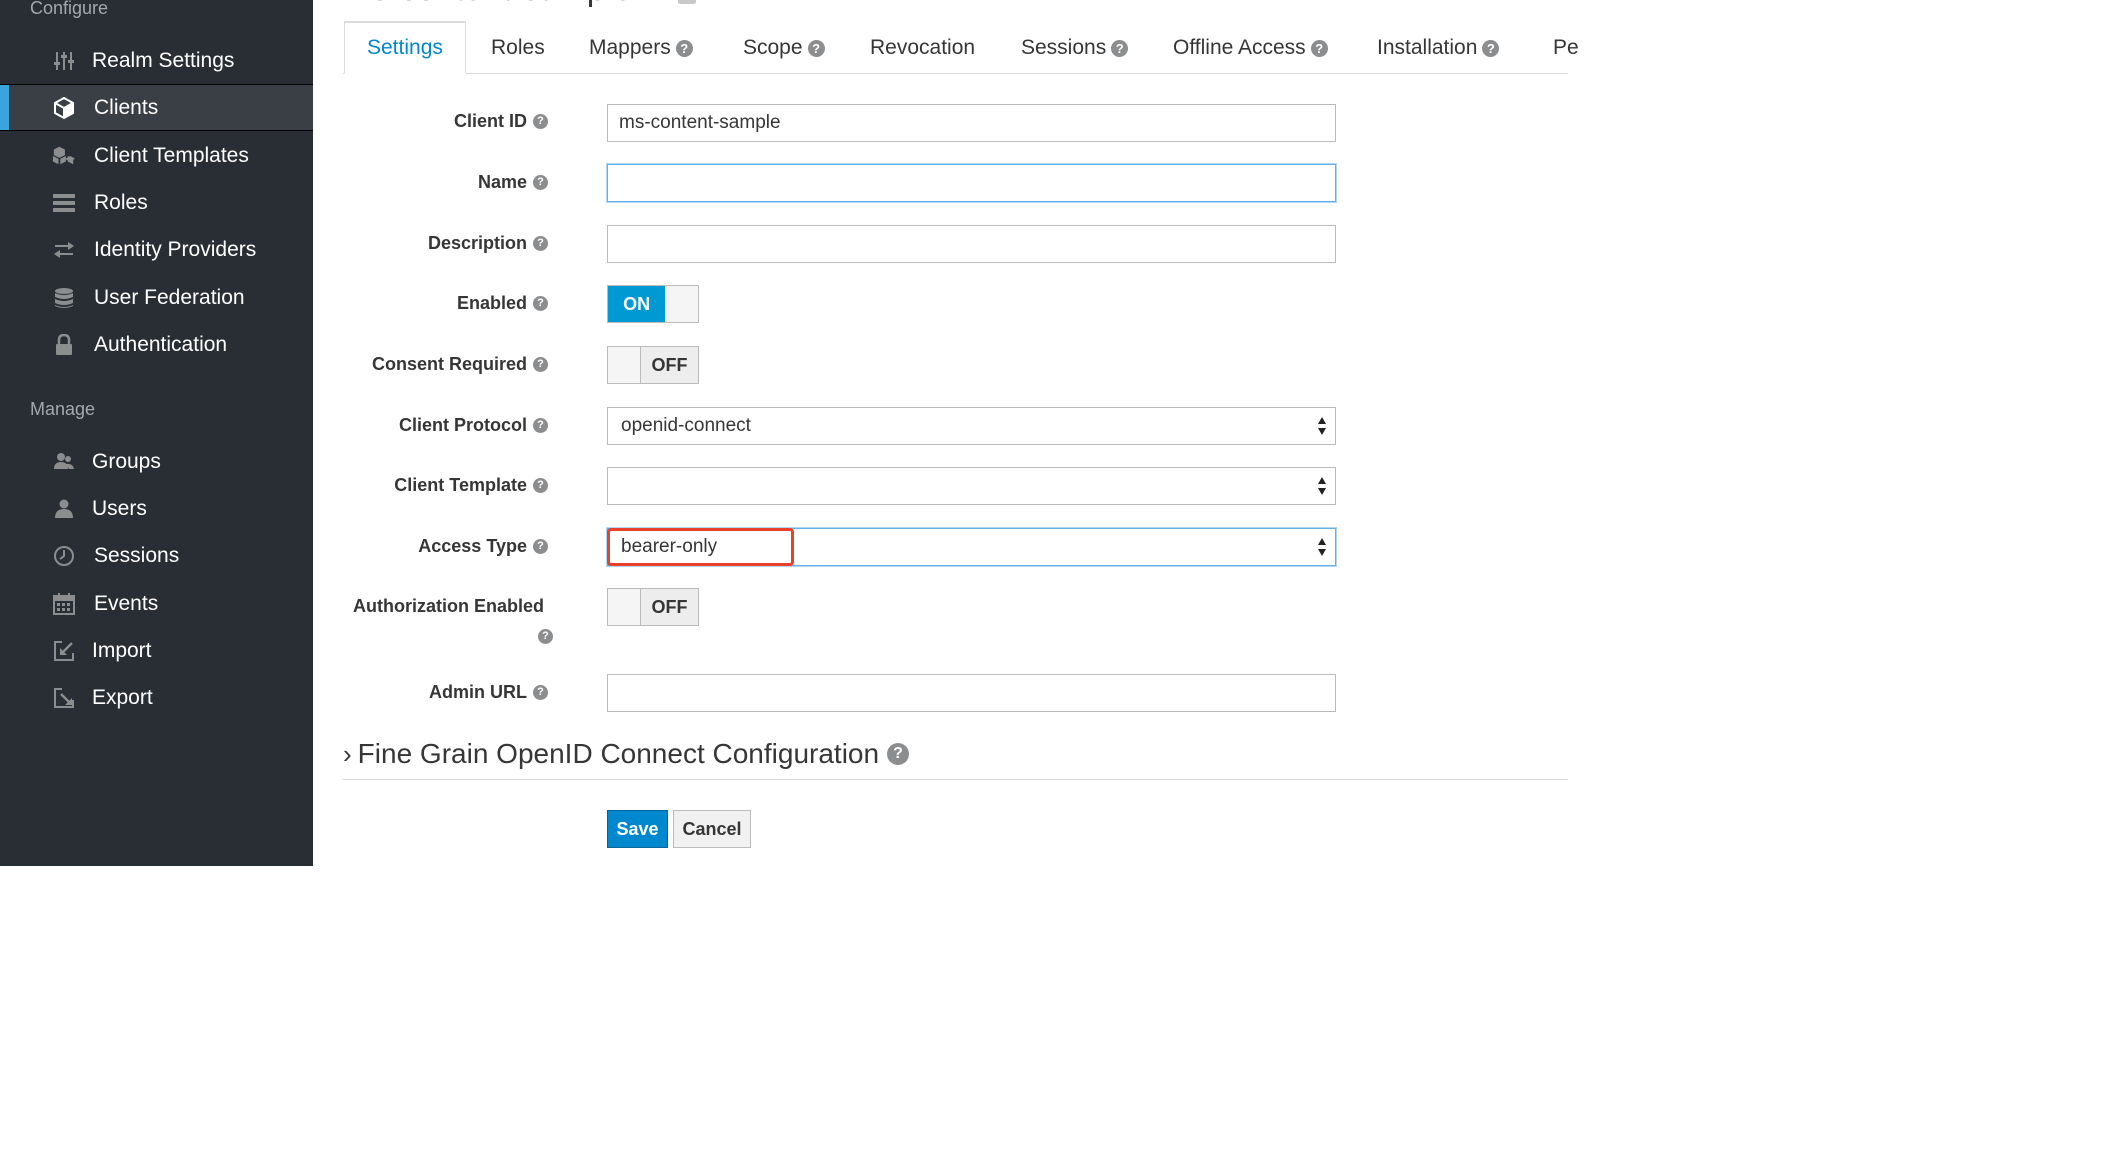 The height and width of the screenshot is (1172, 2122). I want to click on consent-required-toggle: OFF, so click(653, 365).